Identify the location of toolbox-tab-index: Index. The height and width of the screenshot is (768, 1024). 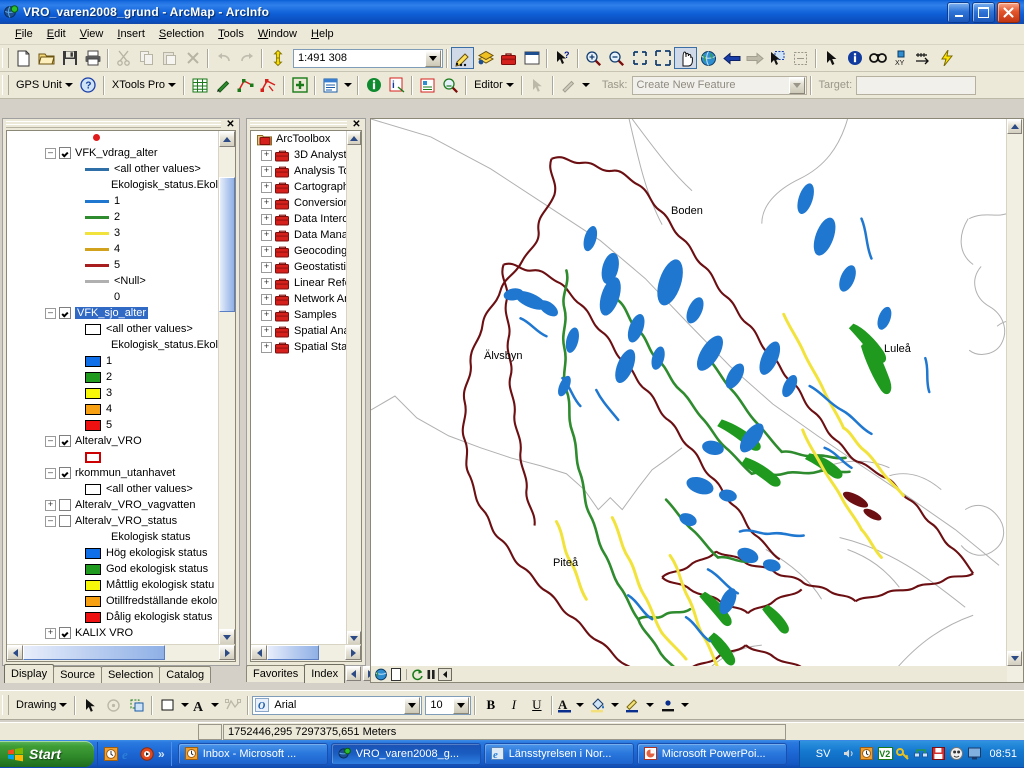
(325, 673).